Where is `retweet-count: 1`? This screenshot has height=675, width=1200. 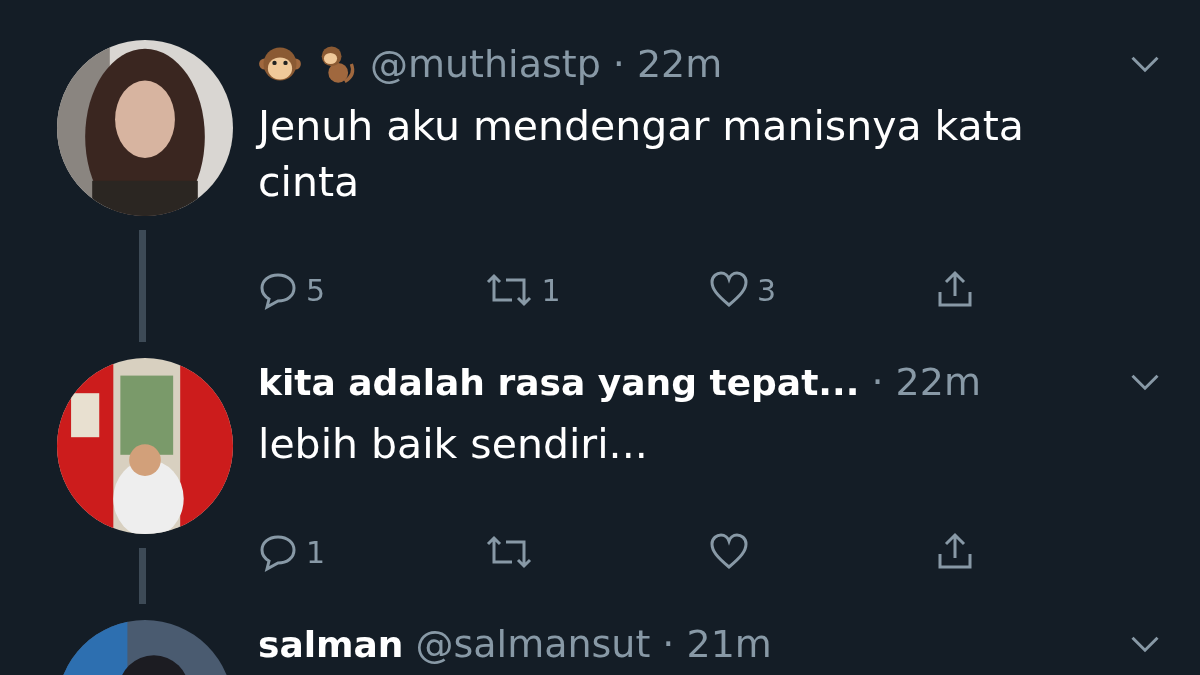
retweet-count: 1 is located at coordinates (551, 290).